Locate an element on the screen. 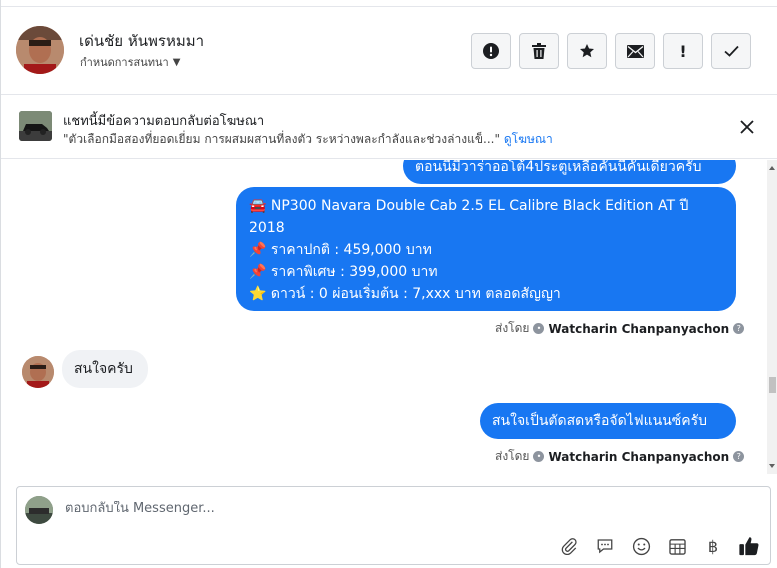  reply-input is located at coordinates (365, 508).